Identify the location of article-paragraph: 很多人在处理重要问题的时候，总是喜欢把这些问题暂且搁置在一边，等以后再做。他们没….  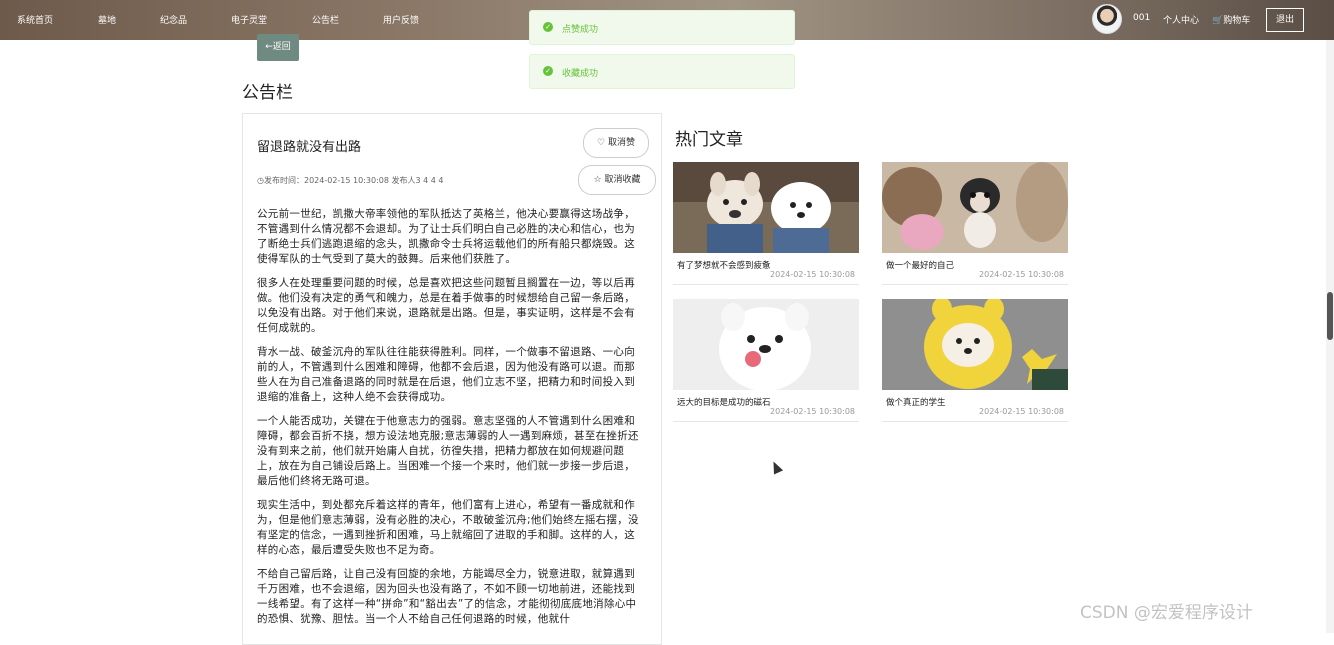
(446, 305).